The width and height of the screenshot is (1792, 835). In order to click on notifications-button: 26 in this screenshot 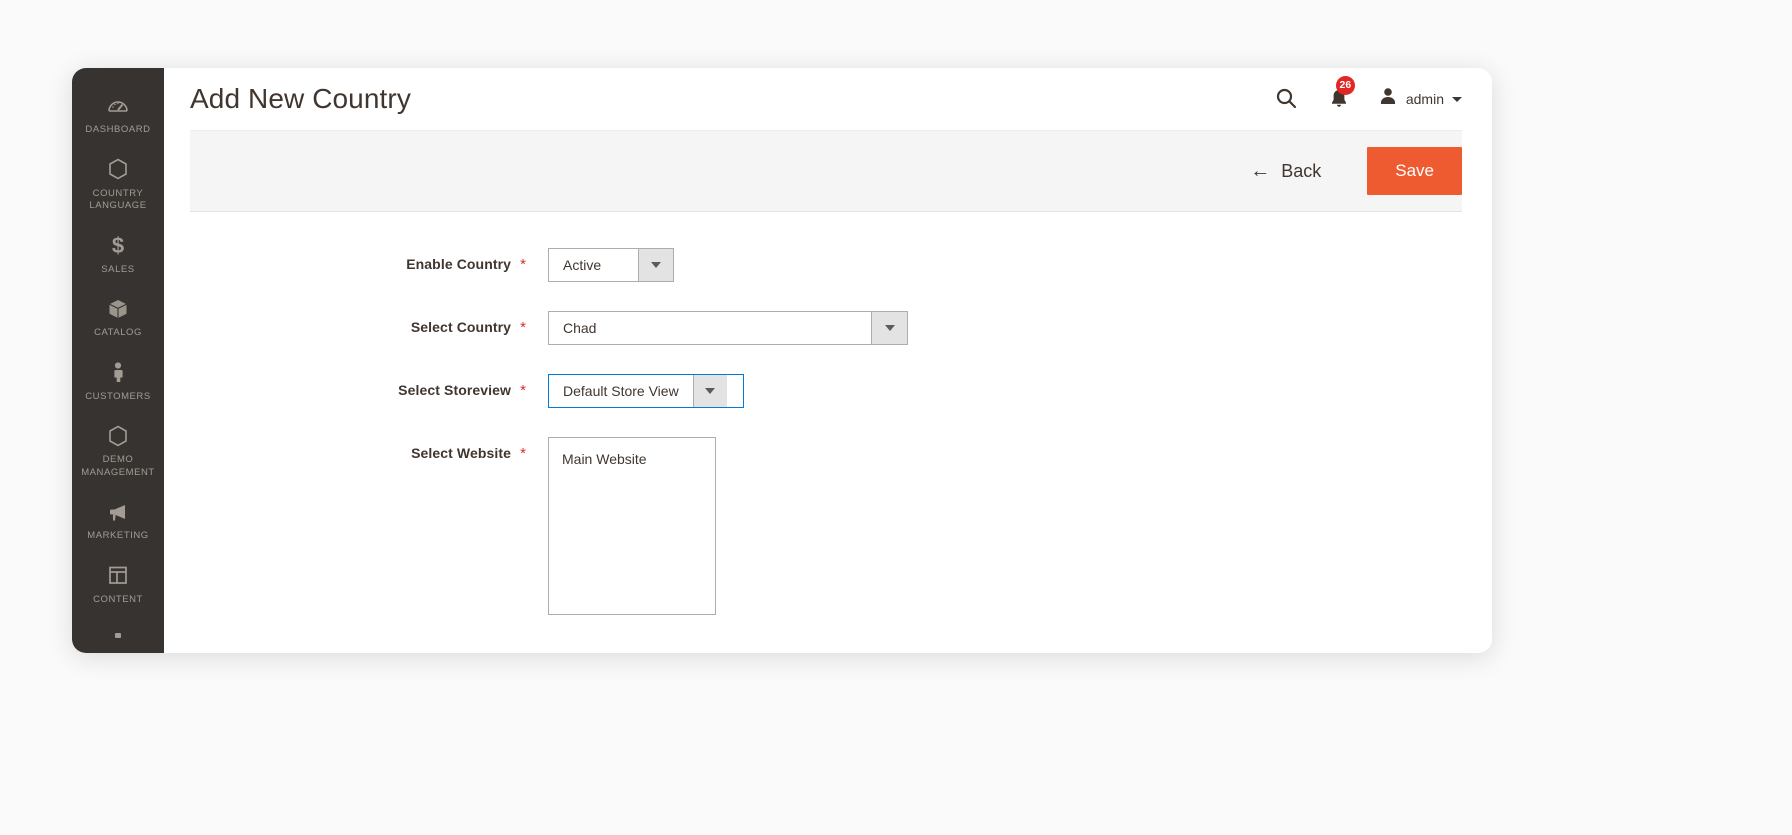, I will do `click(1340, 95)`.